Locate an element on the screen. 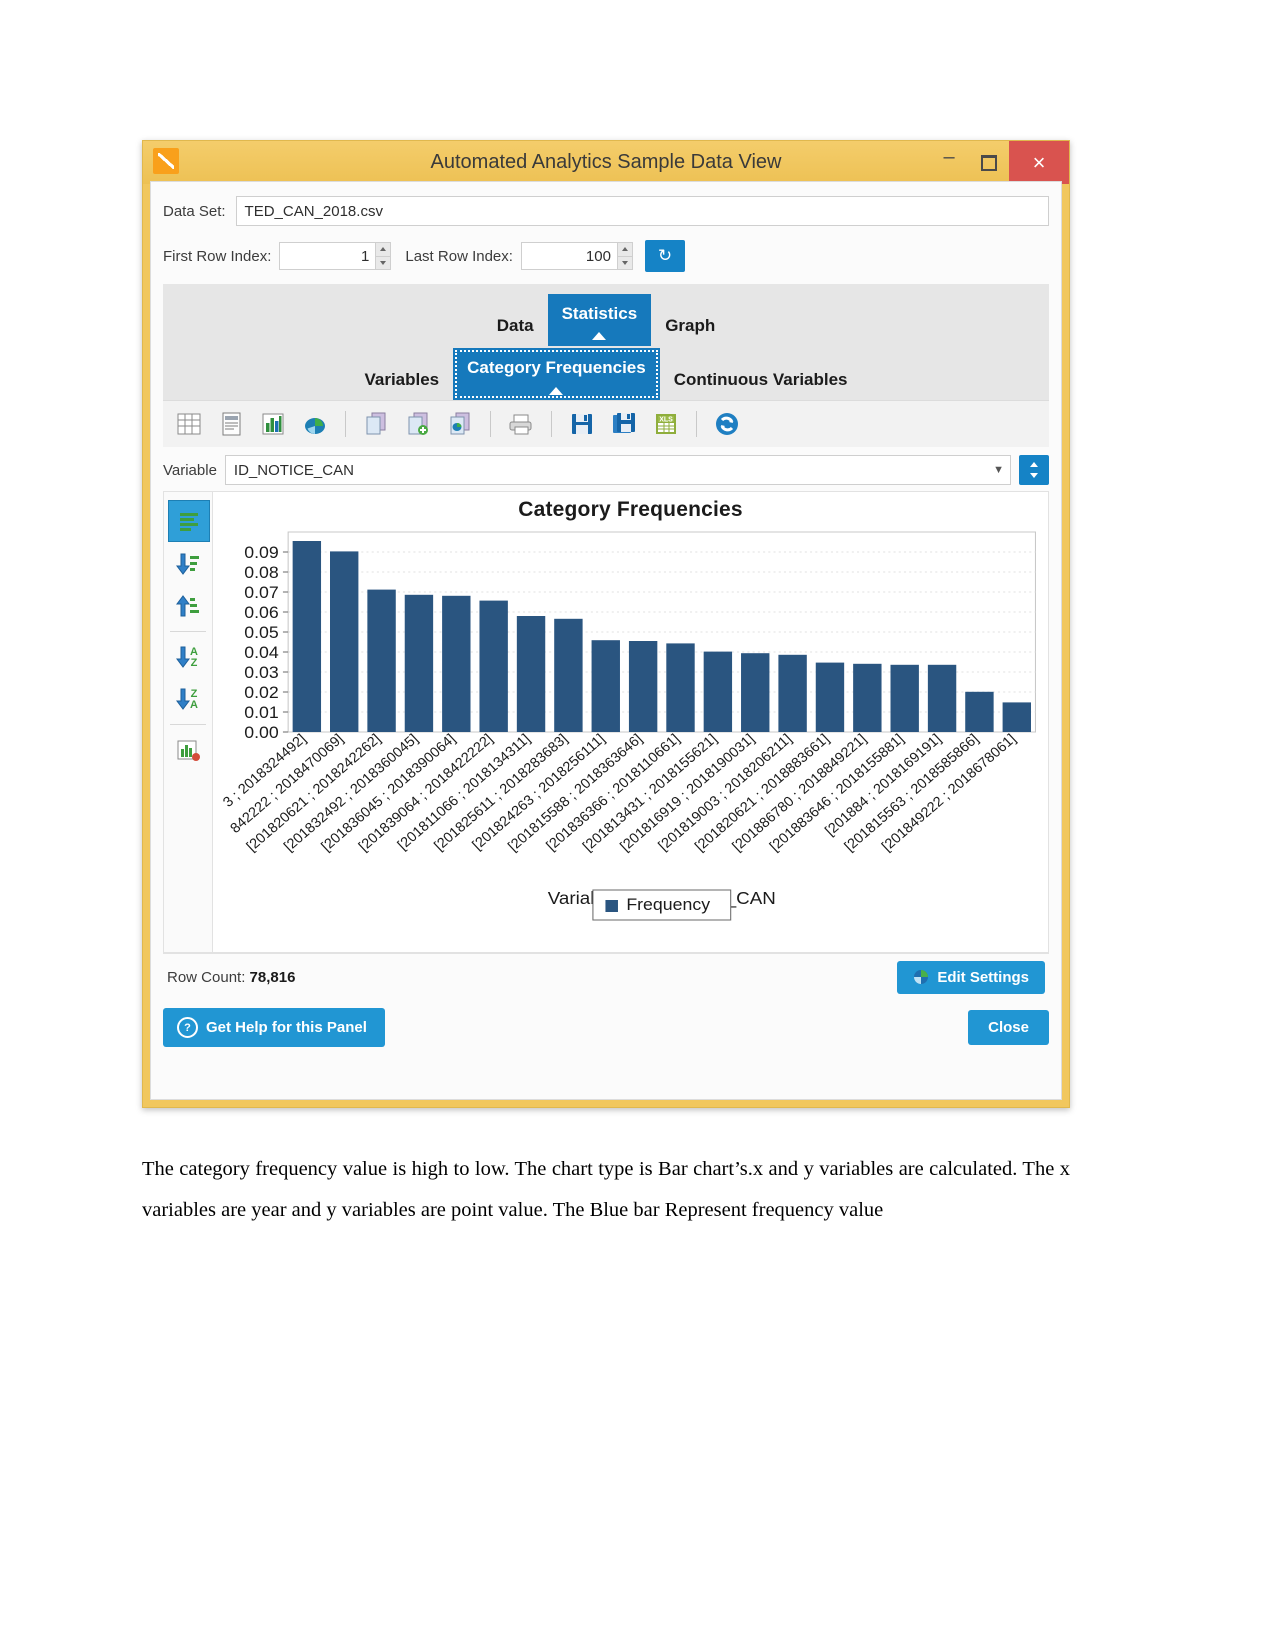  tab-continuous-variables: Continuous Variables is located at coordinates (761, 380).